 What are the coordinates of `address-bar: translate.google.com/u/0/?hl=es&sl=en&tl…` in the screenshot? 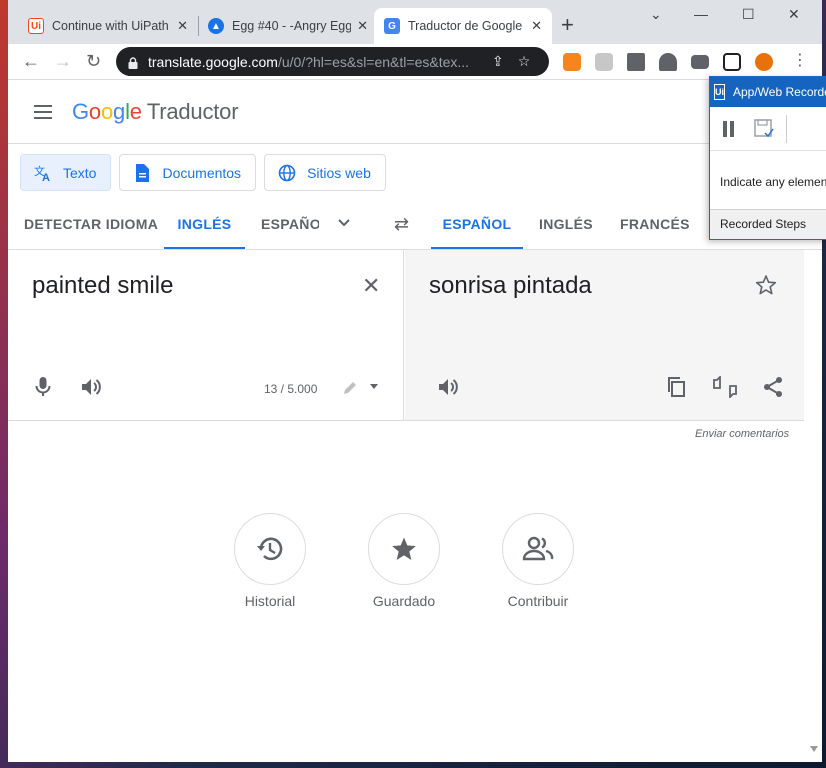 It's located at (332, 61).